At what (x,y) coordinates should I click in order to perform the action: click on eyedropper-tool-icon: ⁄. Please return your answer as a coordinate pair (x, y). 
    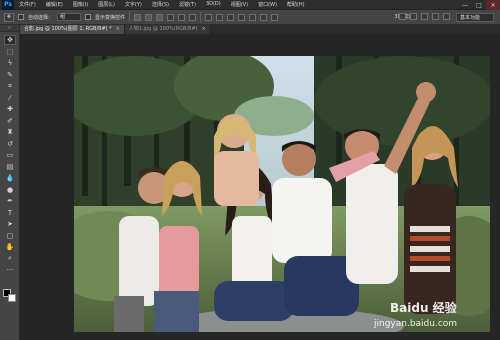
    Looking at the image, I should click on (10, 98).